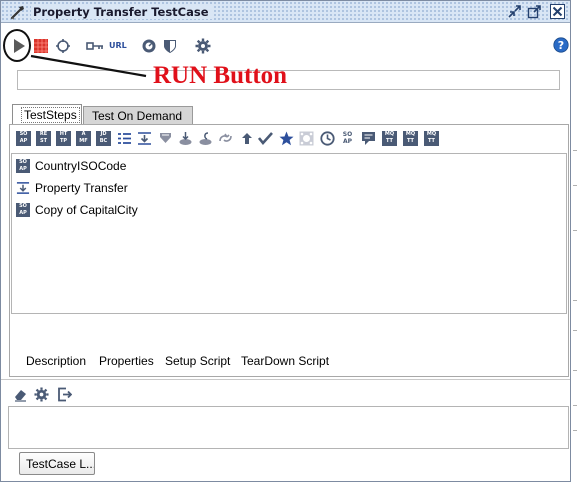 This screenshot has width=577, height=485. What do you see at coordinates (557, 11) in the screenshot?
I see `close-icon` at bounding box center [557, 11].